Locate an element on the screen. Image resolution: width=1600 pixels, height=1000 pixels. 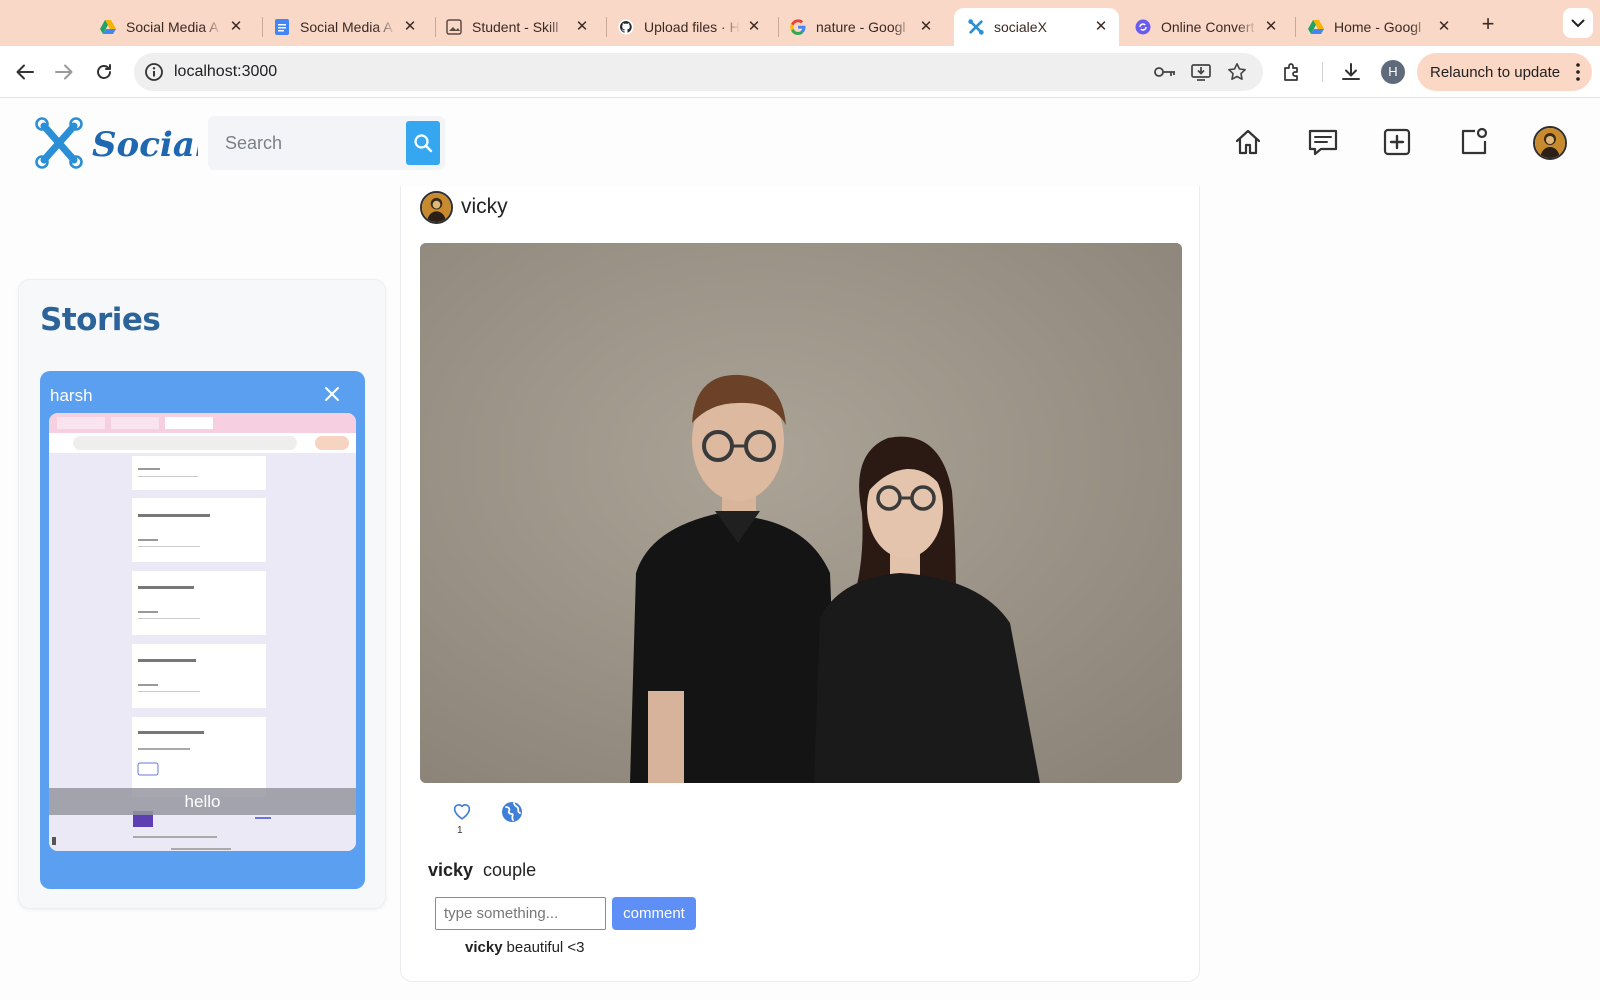
comment-text: beautiful <3 is located at coordinates (545, 947).